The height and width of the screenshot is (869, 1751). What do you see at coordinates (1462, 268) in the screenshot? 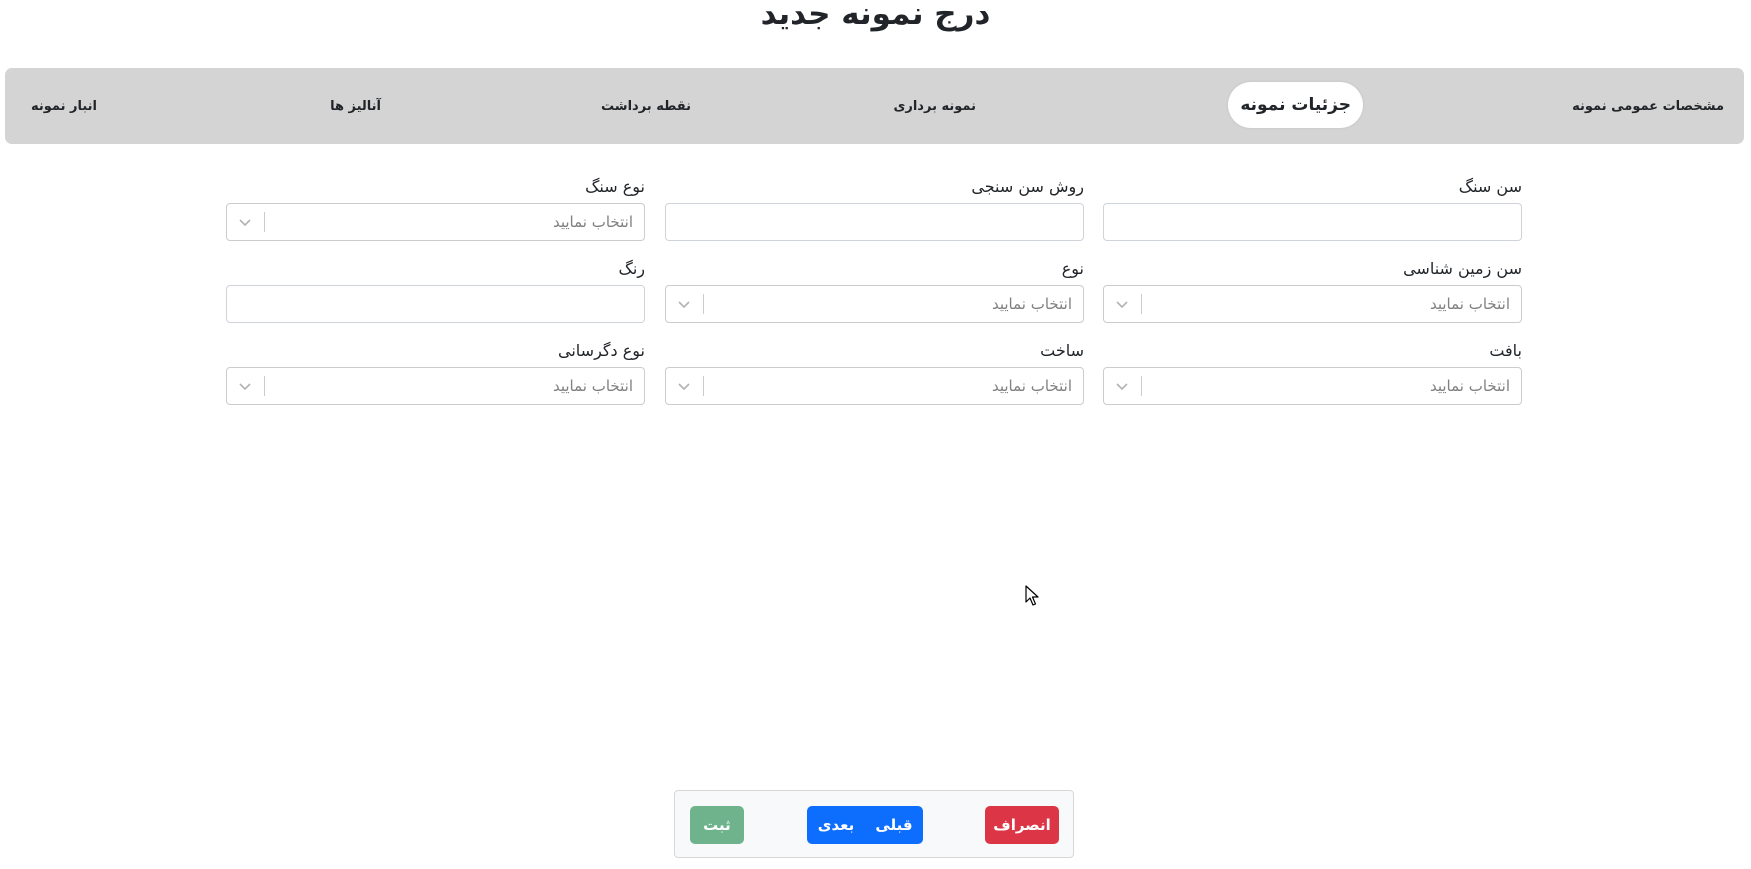
I see `geological-age-label: سن زمین شناسی` at bounding box center [1462, 268].